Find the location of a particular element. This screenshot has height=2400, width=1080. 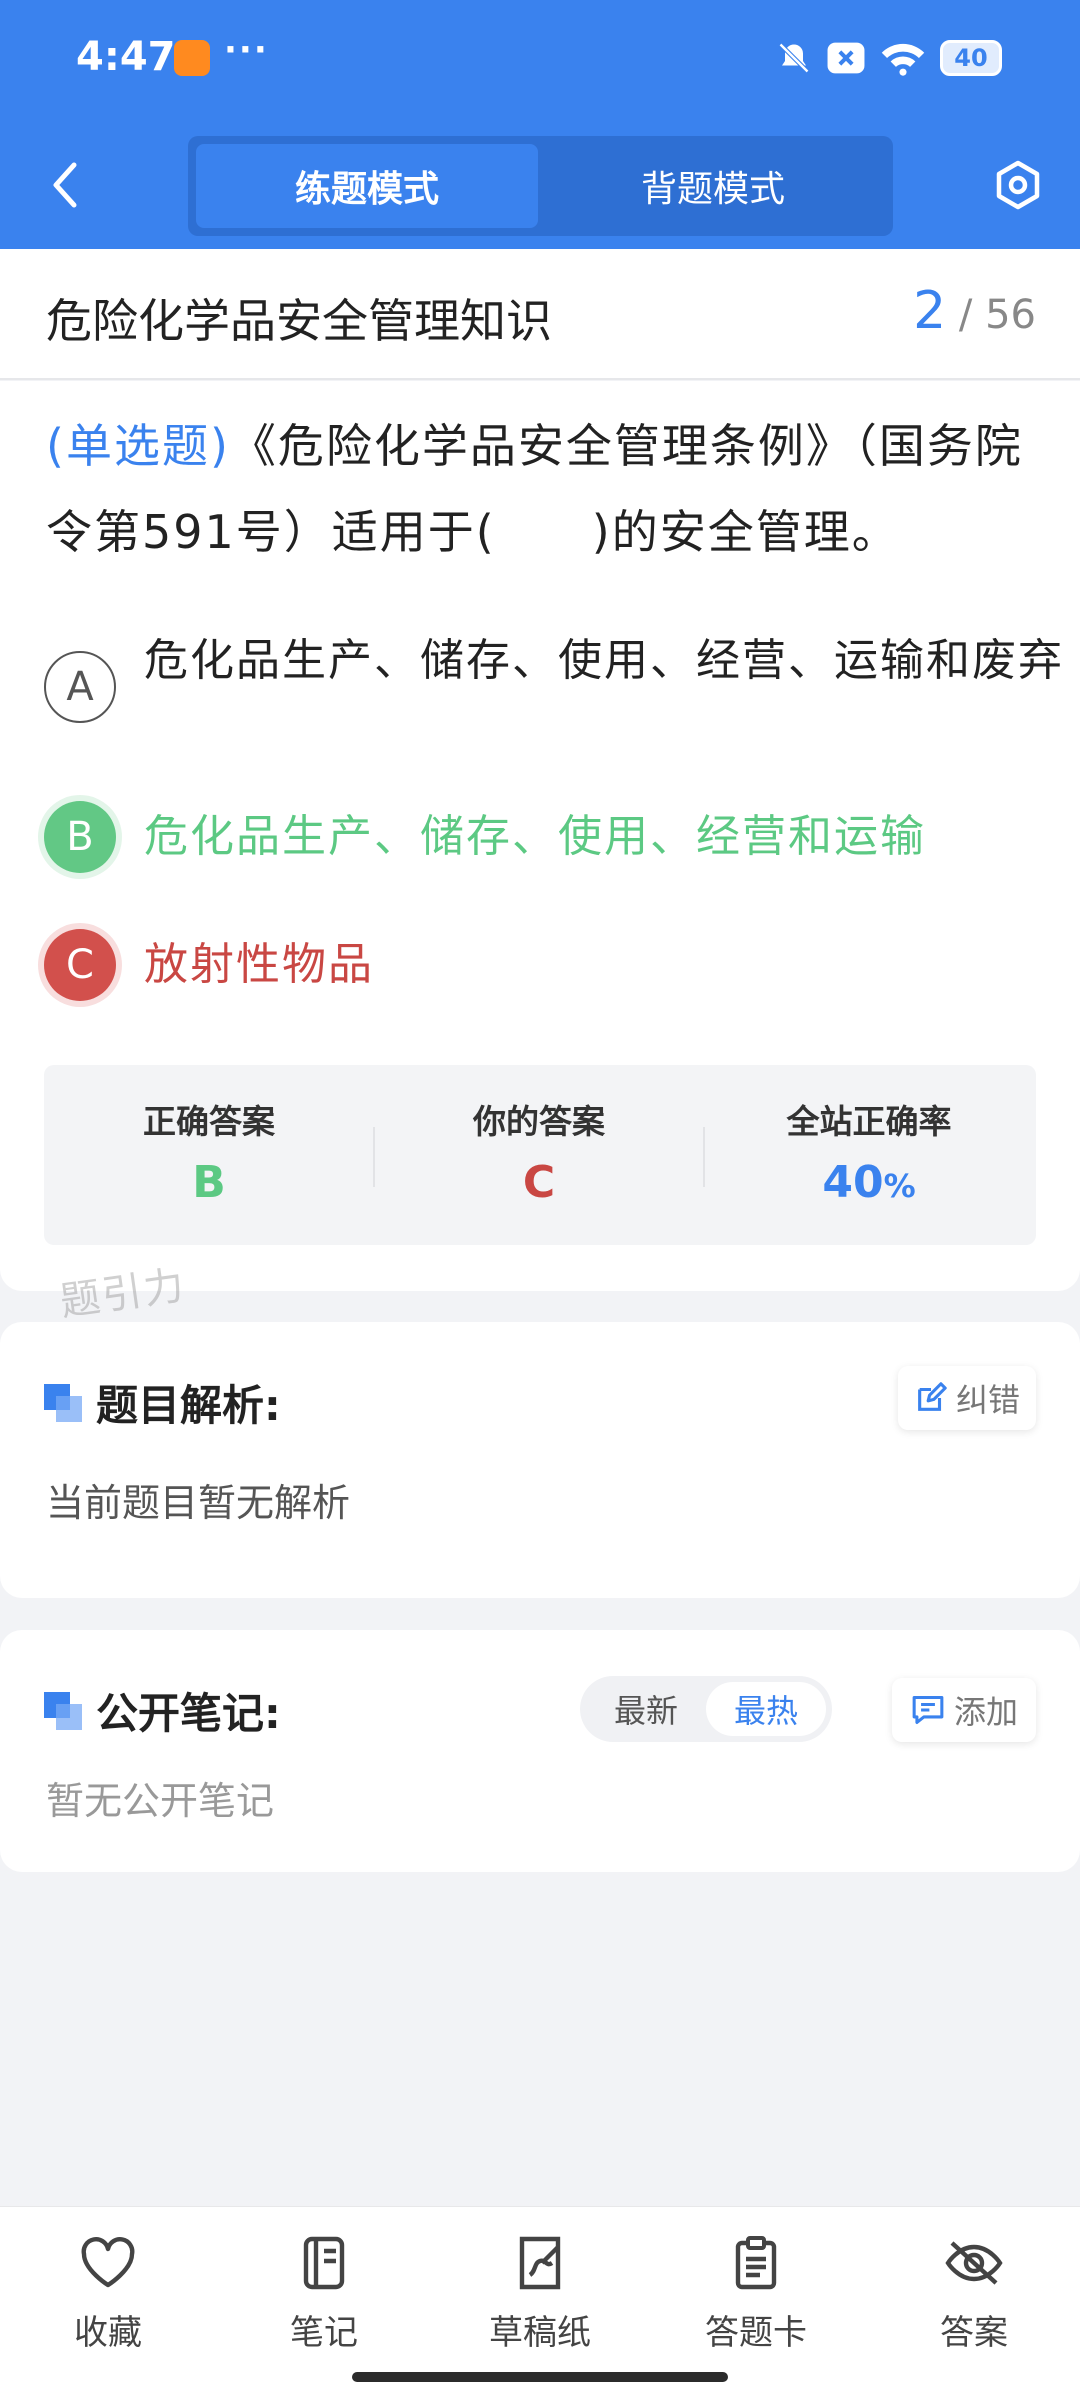

analysis-body: 当前题目暂无解析 is located at coordinates (198, 1503).